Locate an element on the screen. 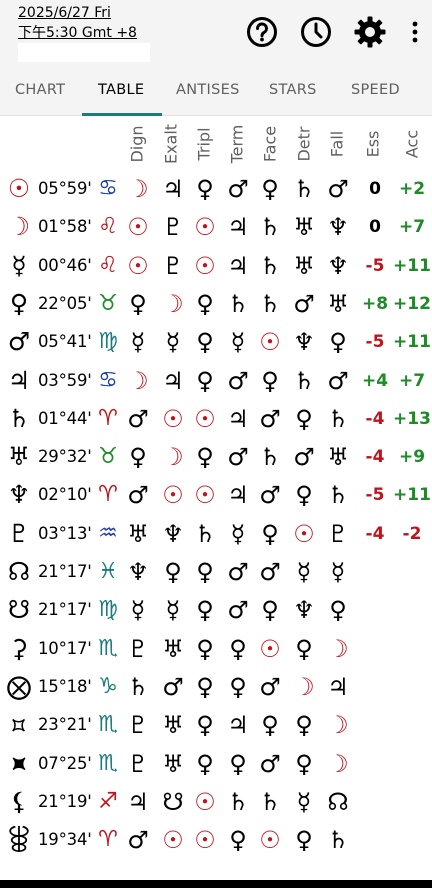 This screenshot has width=432, height=888. cell-dign: ♃ is located at coordinates (138, 801).